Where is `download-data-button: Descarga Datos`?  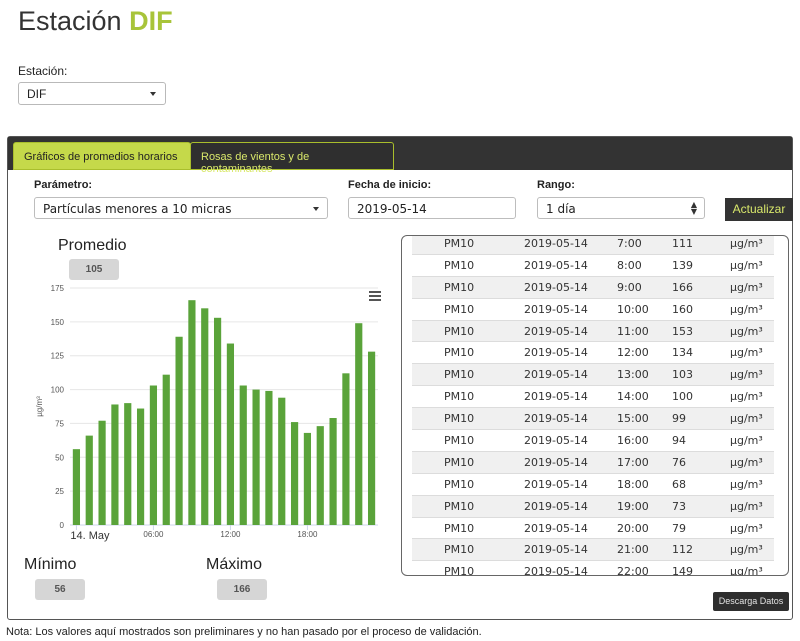 download-data-button: Descarga Datos is located at coordinates (751, 601).